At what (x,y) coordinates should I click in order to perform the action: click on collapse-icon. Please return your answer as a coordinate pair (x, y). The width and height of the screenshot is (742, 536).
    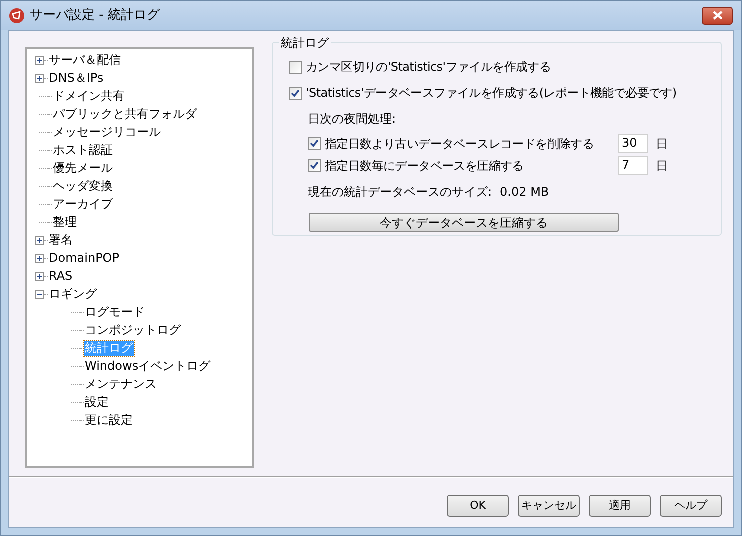
    Looking at the image, I should click on (39, 294).